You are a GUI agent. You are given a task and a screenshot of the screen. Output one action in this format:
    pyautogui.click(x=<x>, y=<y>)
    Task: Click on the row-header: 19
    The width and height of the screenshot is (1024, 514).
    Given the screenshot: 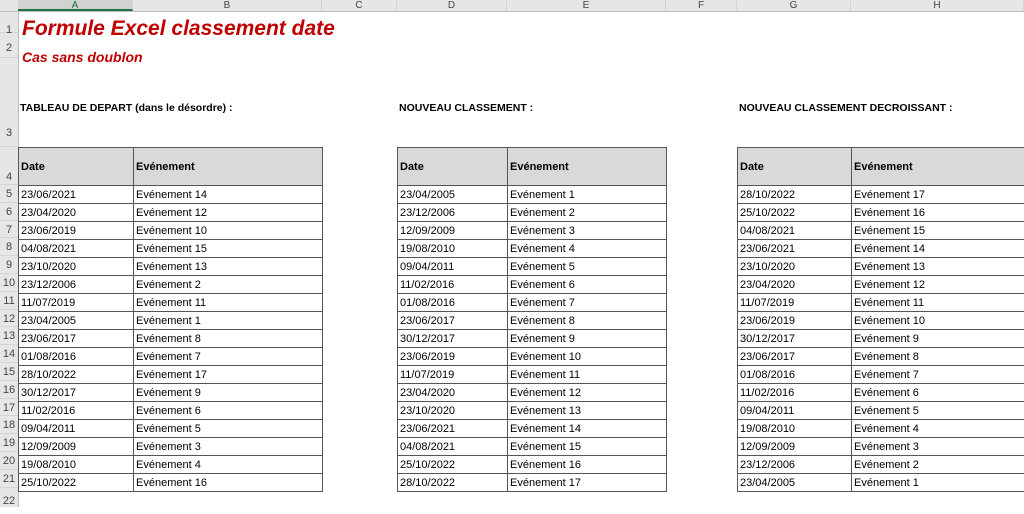 What is the action you would take?
    pyautogui.click(x=9, y=443)
    